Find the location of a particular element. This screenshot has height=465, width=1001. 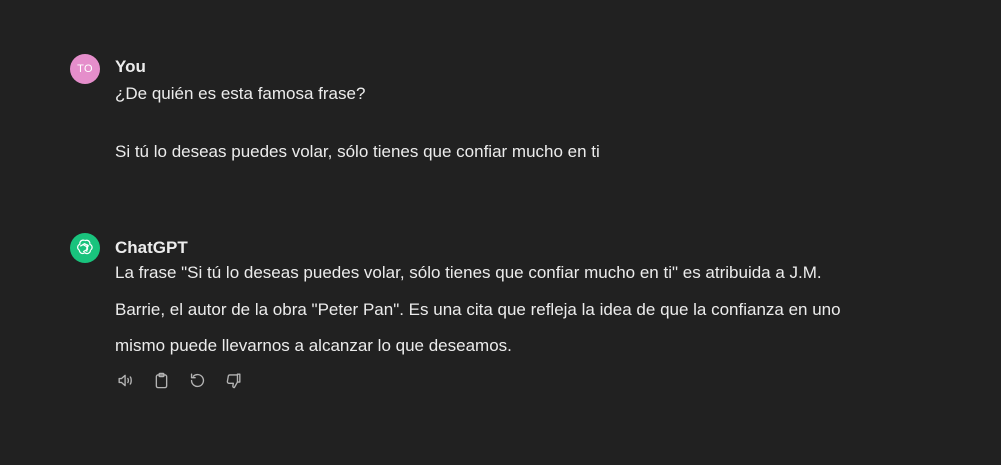

message-actions is located at coordinates (542, 380).